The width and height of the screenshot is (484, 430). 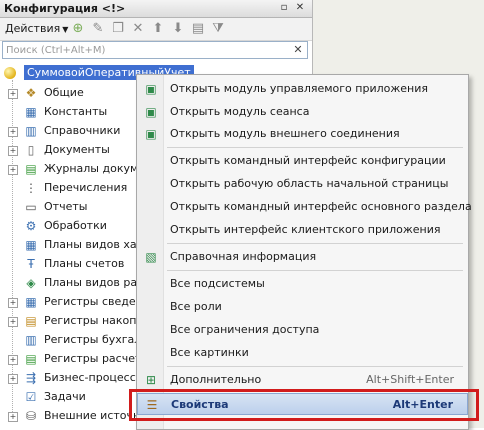 What do you see at coordinates (97, 301) in the screenshot?
I see `tree-item-label: Регистры сведени` at bounding box center [97, 301].